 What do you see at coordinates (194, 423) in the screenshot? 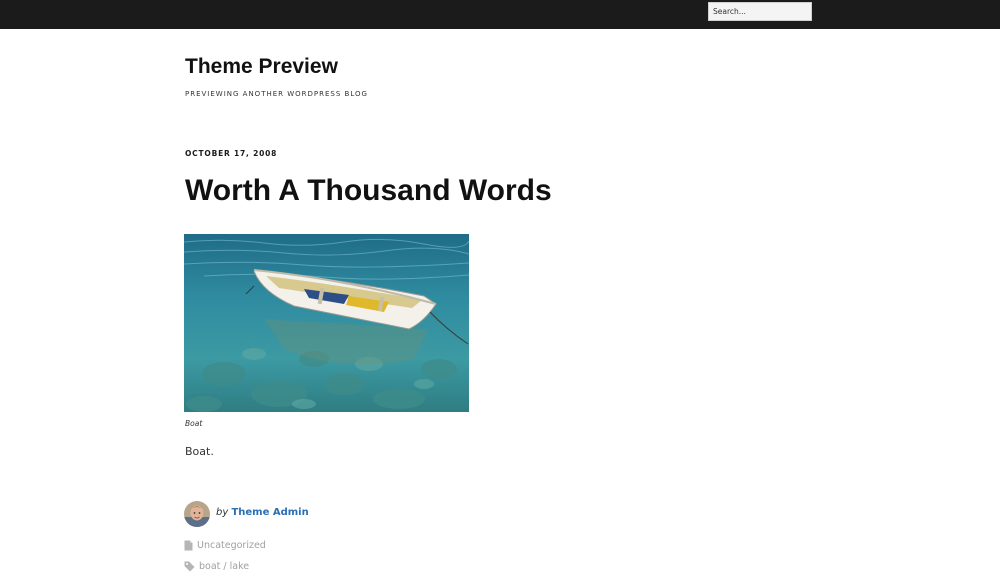
I see `image-caption: Boat` at bounding box center [194, 423].